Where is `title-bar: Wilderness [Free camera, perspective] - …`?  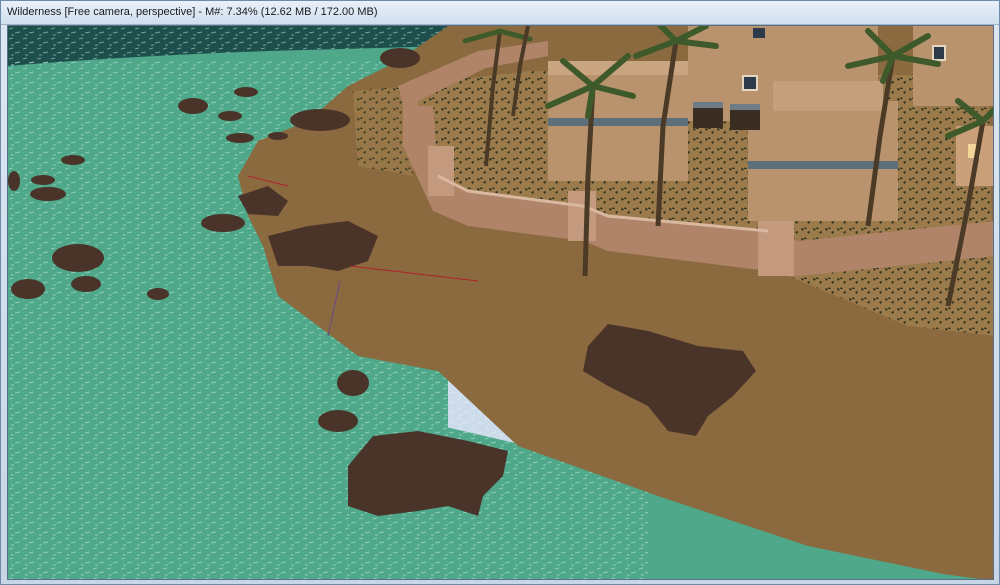
title-bar: Wilderness [Free camera, perspective] - … is located at coordinates (500, 13).